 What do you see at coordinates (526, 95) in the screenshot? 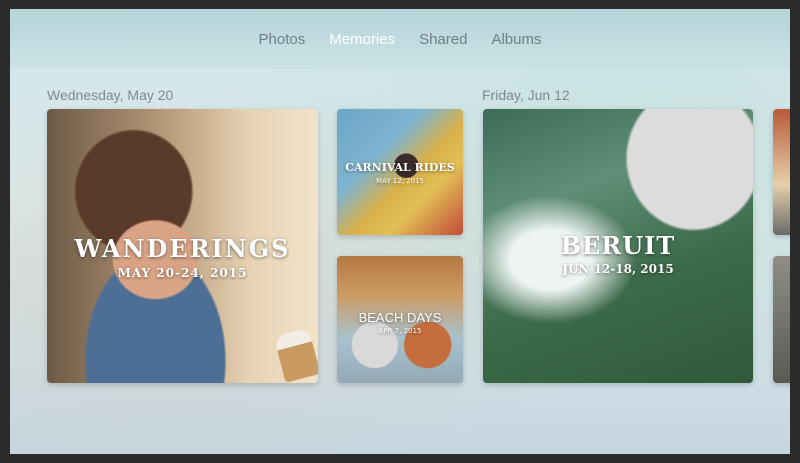
I see `section-date-jun-12: Friday, Jun 12` at bounding box center [526, 95].